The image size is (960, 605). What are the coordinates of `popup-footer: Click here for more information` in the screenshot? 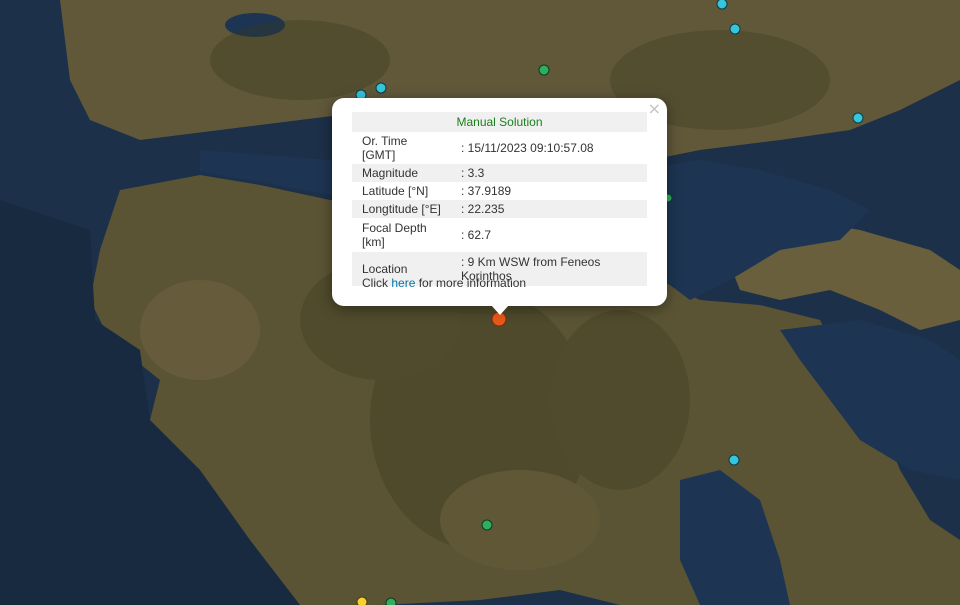 It's located at (444, 283).